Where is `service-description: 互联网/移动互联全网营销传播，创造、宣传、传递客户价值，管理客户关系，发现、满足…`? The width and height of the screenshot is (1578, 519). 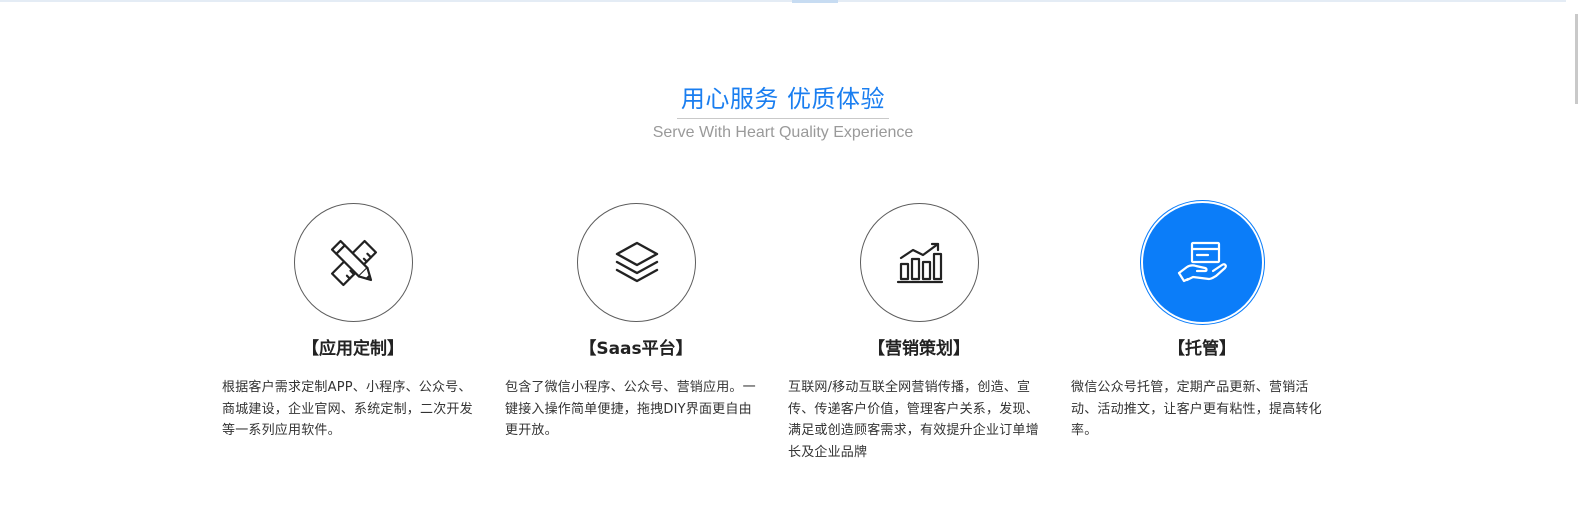 service-description: 互联网/移动互联全网营销传播，创造、宣传、传递客户价值，管理客户关系，发现、满足… is located at coordinates (913, 420).